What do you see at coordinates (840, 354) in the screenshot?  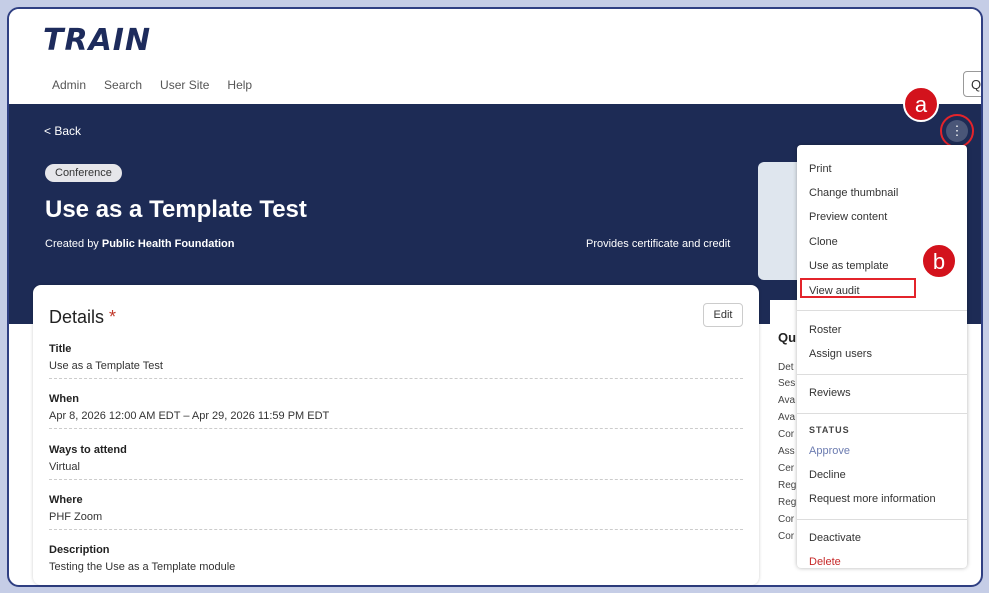 I see `menu-assign-users: Assign users` at bounding box center [840, 354].